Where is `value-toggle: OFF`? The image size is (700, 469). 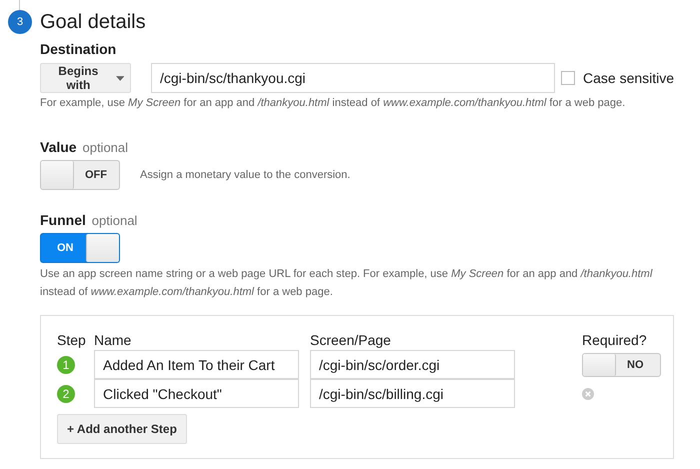 value-toggle: OFF is located at coordinates (80, 175).